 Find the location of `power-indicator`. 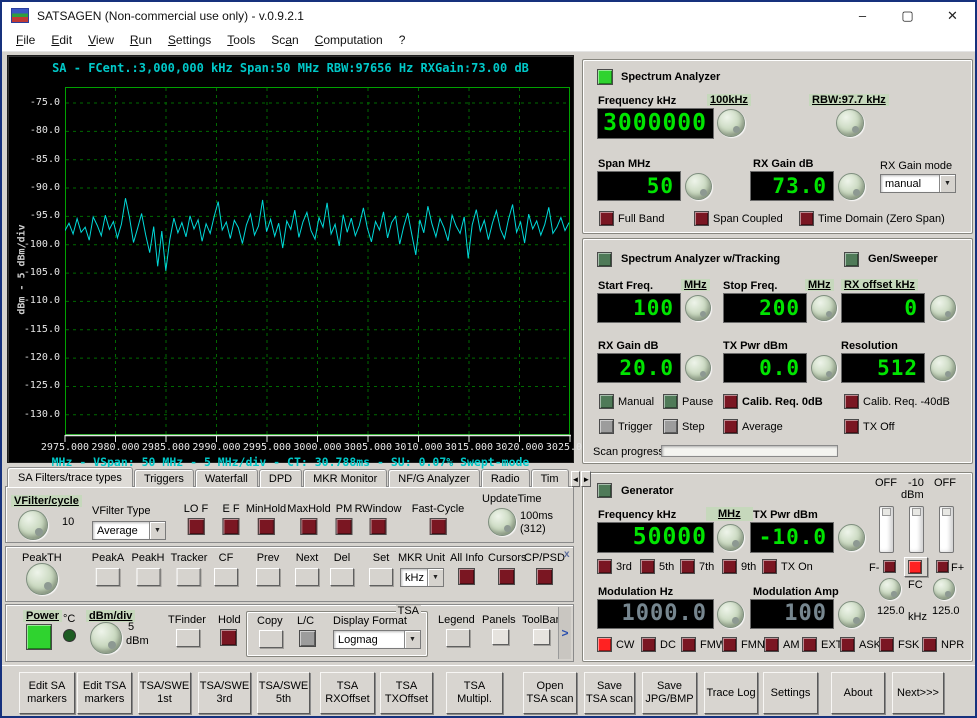

power-indicator is located at coordinates (39, 637).